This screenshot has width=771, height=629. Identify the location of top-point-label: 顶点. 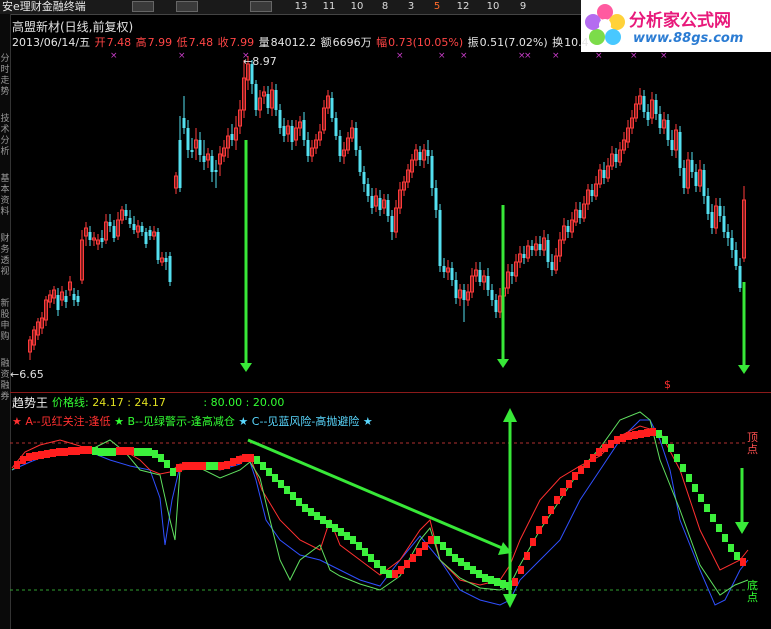
(752, 443).